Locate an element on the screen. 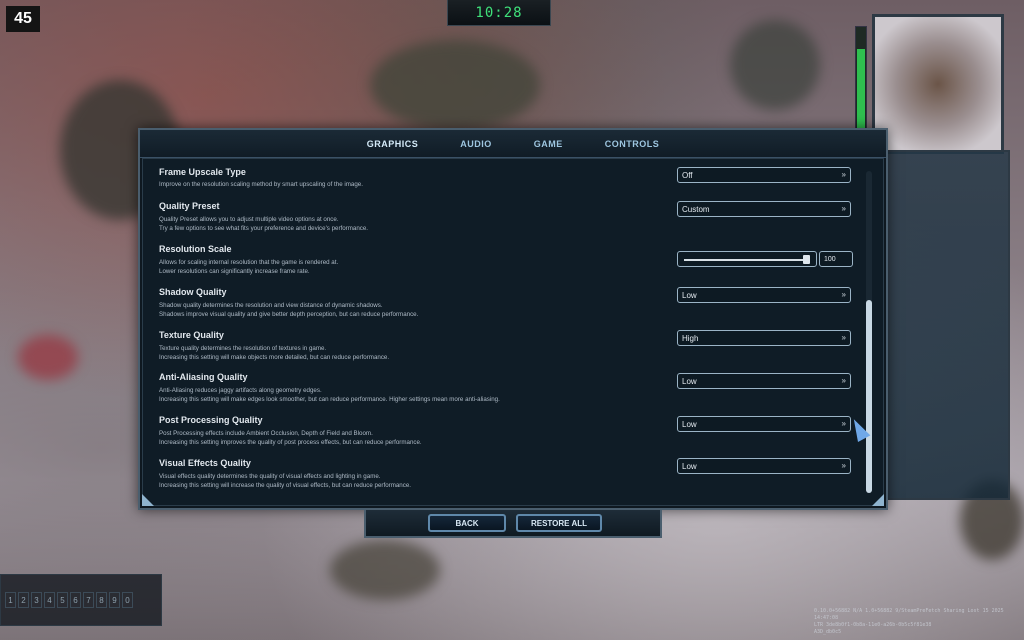 The image size is (1024, 640). visual-effects-dropdown: Low » is located at coordinates (764, 466).